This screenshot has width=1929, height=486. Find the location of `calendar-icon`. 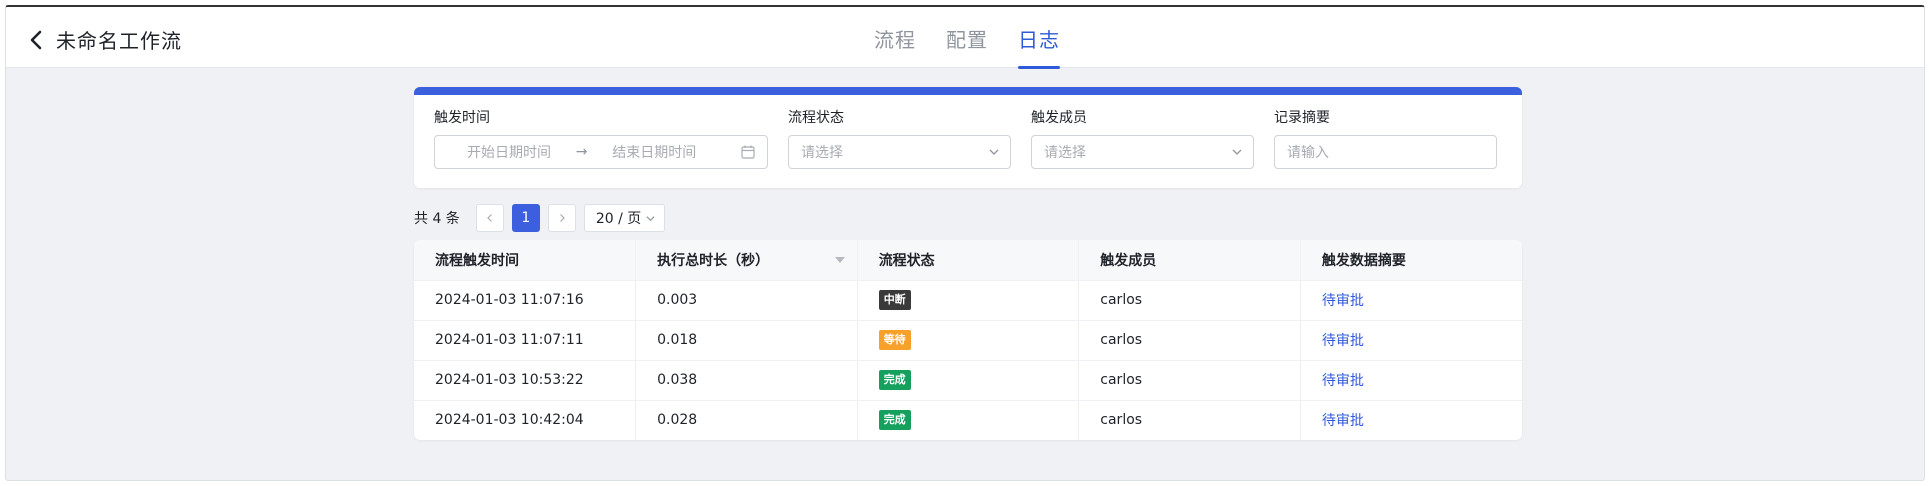

calendar-icon is located at coordinates (748, 152).